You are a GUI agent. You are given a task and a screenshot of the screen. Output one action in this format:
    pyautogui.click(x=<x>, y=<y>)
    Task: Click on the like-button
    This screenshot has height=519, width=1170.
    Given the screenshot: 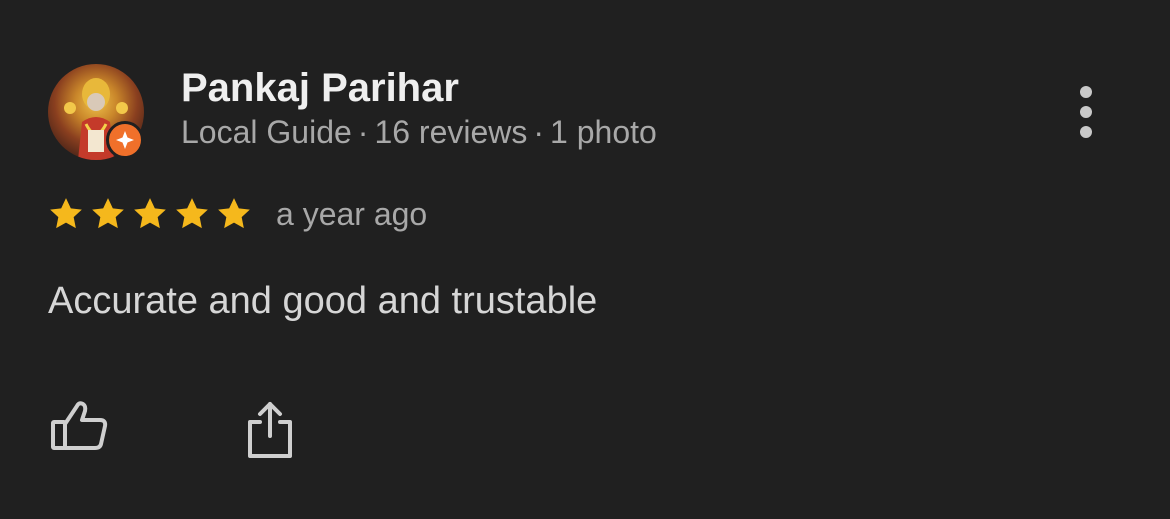 What is the action you would take?
    pyautogui.click(x=79, y=426)
    